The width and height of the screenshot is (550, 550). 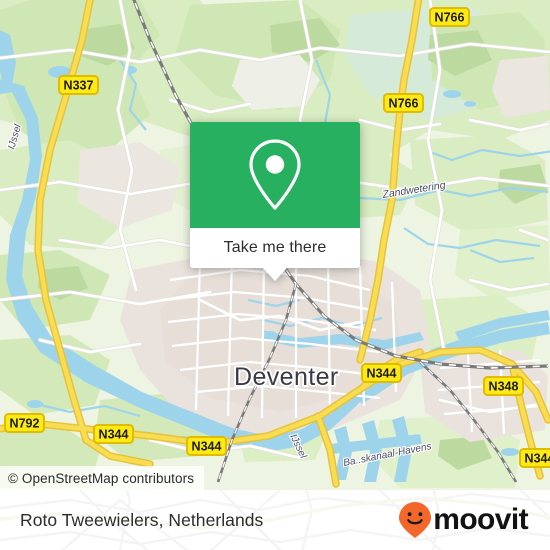 I want to click on svg-text: N348, so click(x=504, y=387).